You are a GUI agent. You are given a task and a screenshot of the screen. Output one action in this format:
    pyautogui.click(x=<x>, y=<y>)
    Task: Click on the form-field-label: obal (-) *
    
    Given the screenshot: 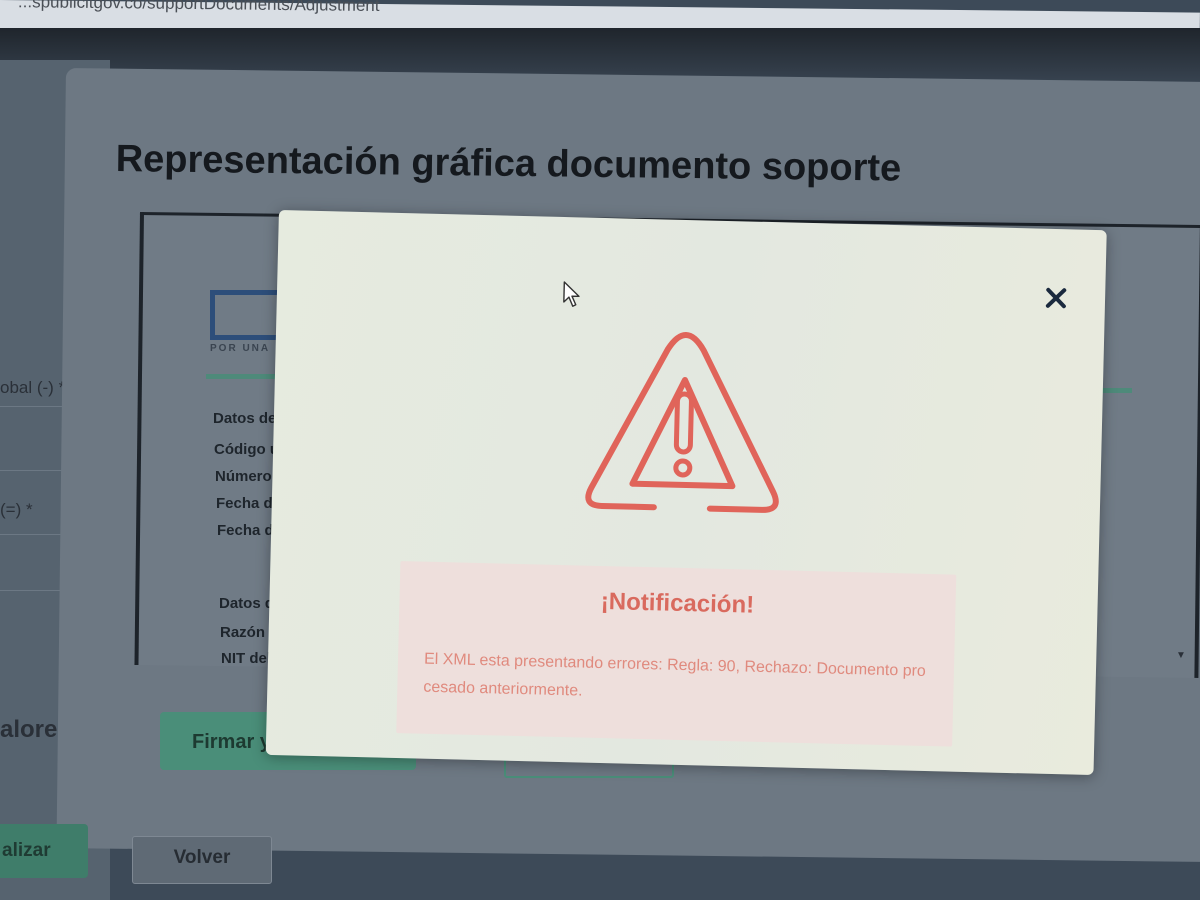 What is the action you would take?
    pyautogui.click(x=33, y=387)
    